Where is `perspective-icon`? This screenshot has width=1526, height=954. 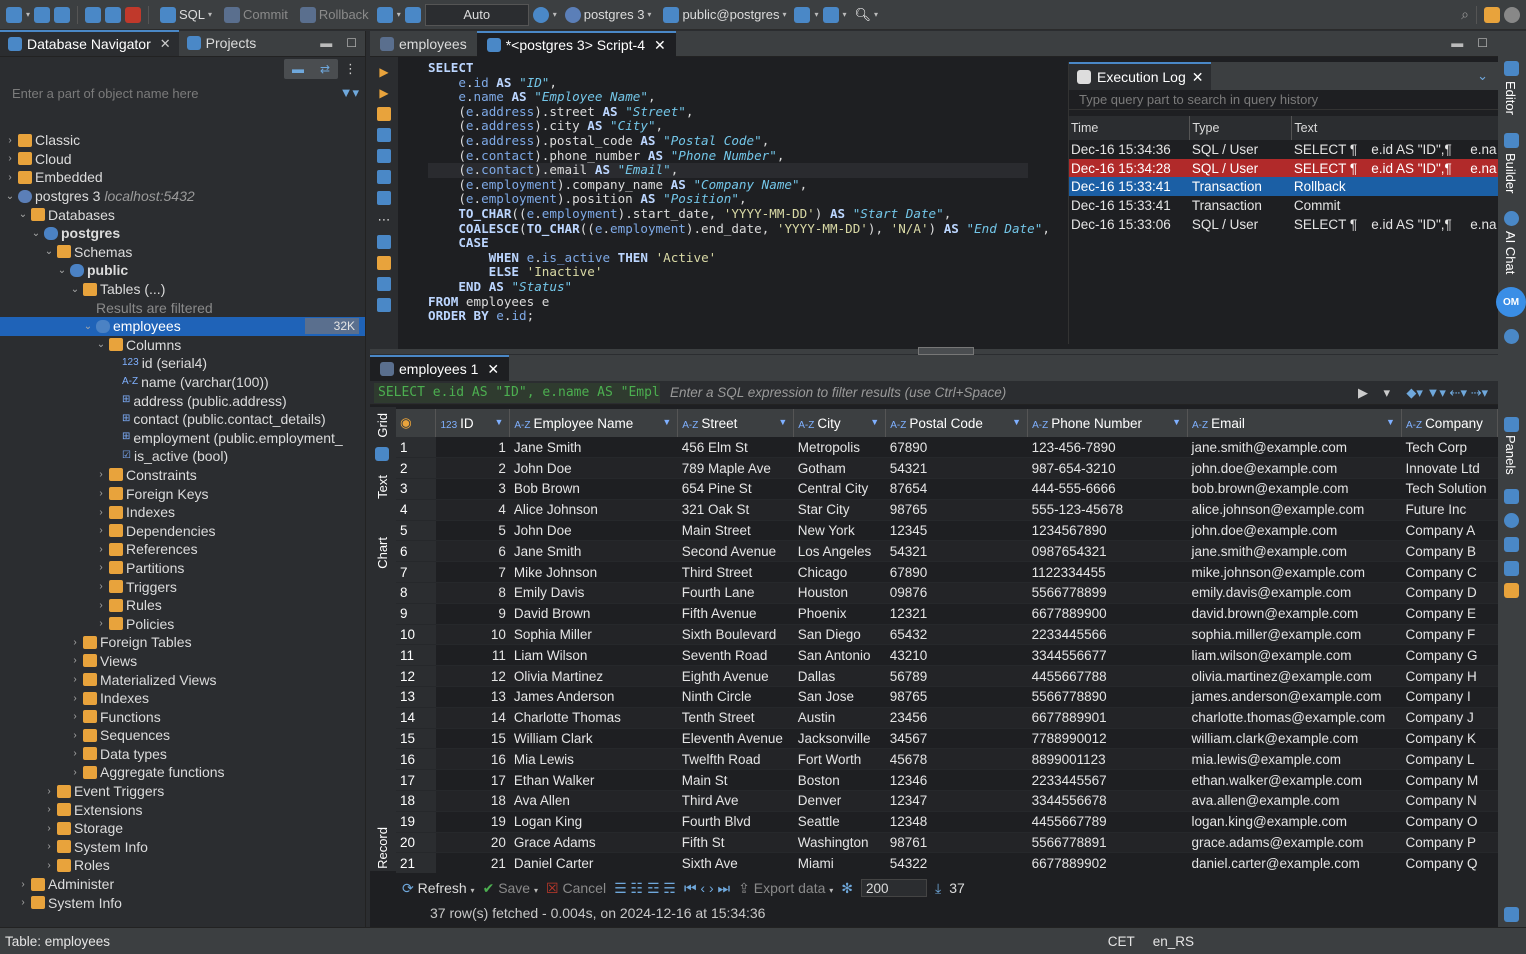
perspective-icon is located at coordinates (1492, 14).